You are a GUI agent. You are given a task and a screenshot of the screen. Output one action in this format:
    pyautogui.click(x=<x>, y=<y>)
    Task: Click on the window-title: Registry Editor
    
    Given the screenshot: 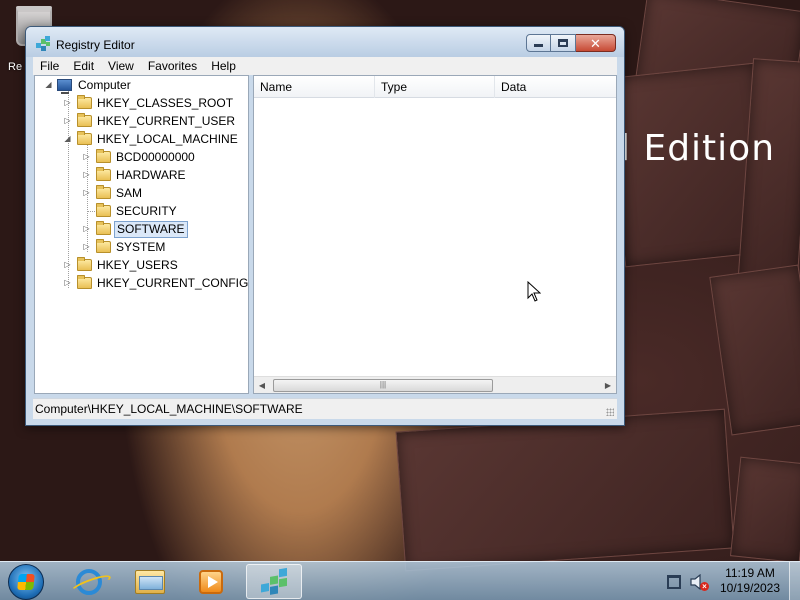 What is the action you would take?
    pyautogui.click(x=95, y=45)
    